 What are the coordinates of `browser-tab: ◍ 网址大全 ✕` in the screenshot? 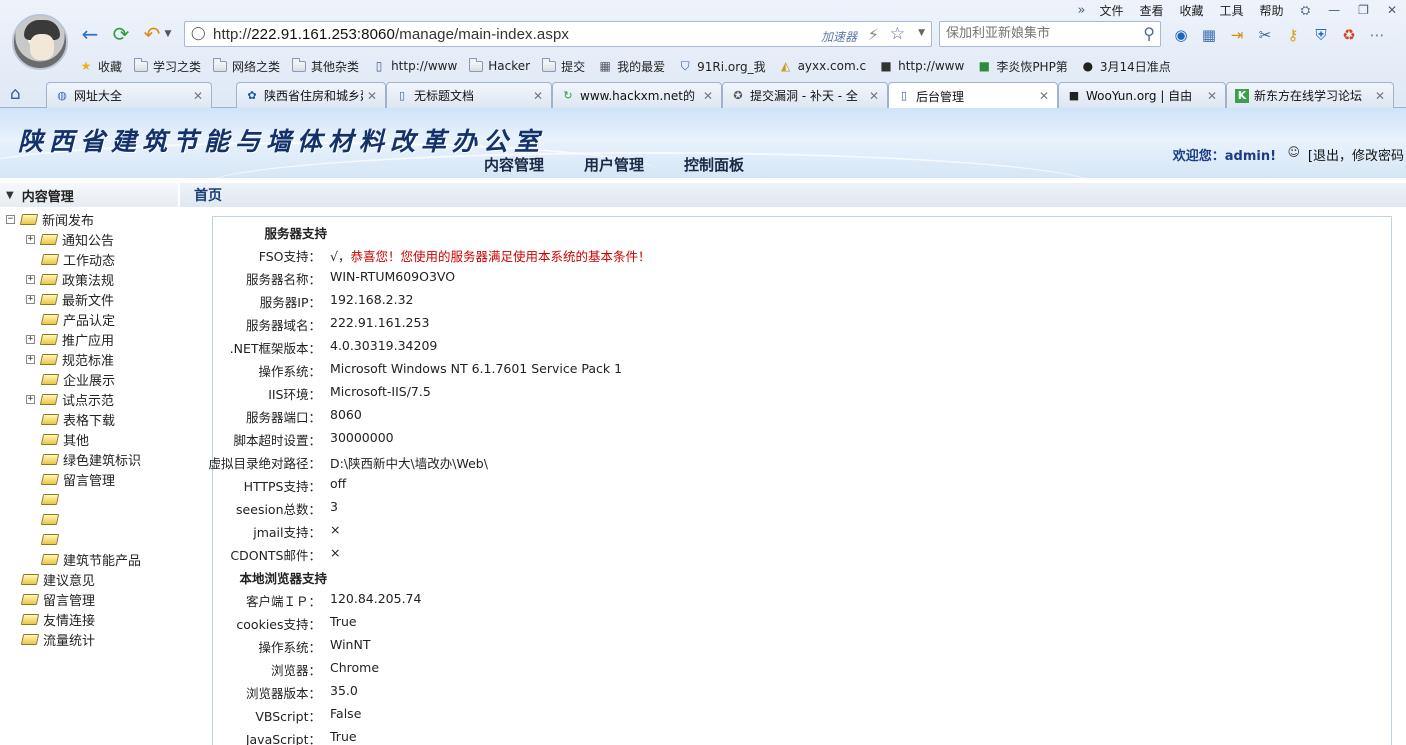 It's located at (129, 95).